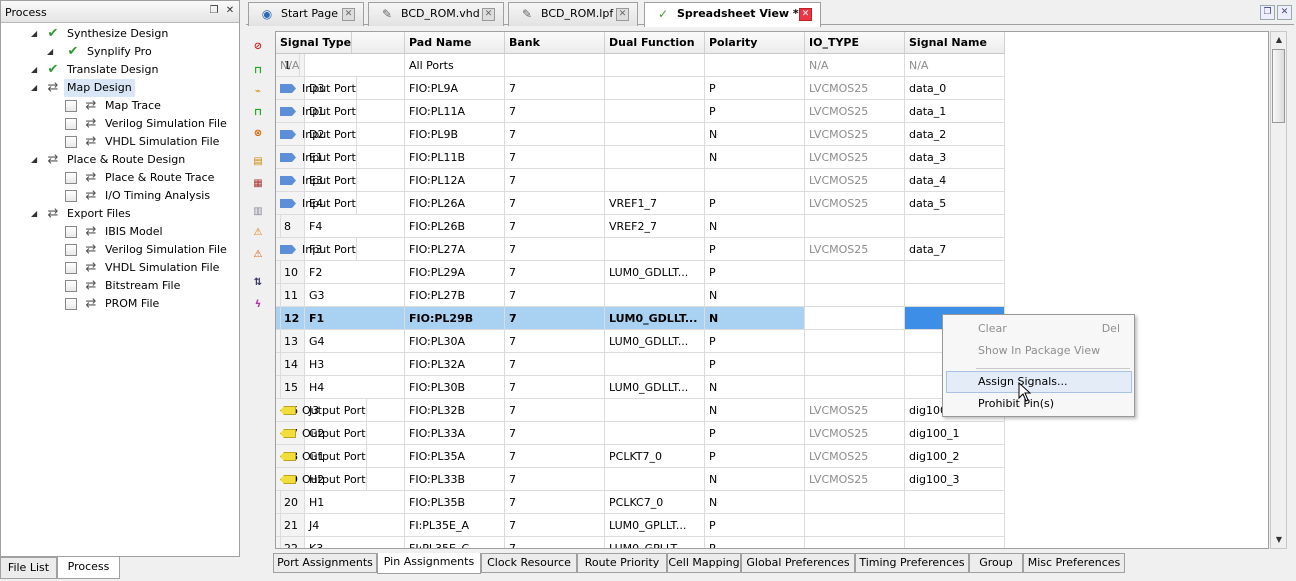 The height and width of the screenshot is (581, 1296). Describe the element at coordinates (230, 11) in the screenshot. I see `close-panel-icon: ✕` at that location.